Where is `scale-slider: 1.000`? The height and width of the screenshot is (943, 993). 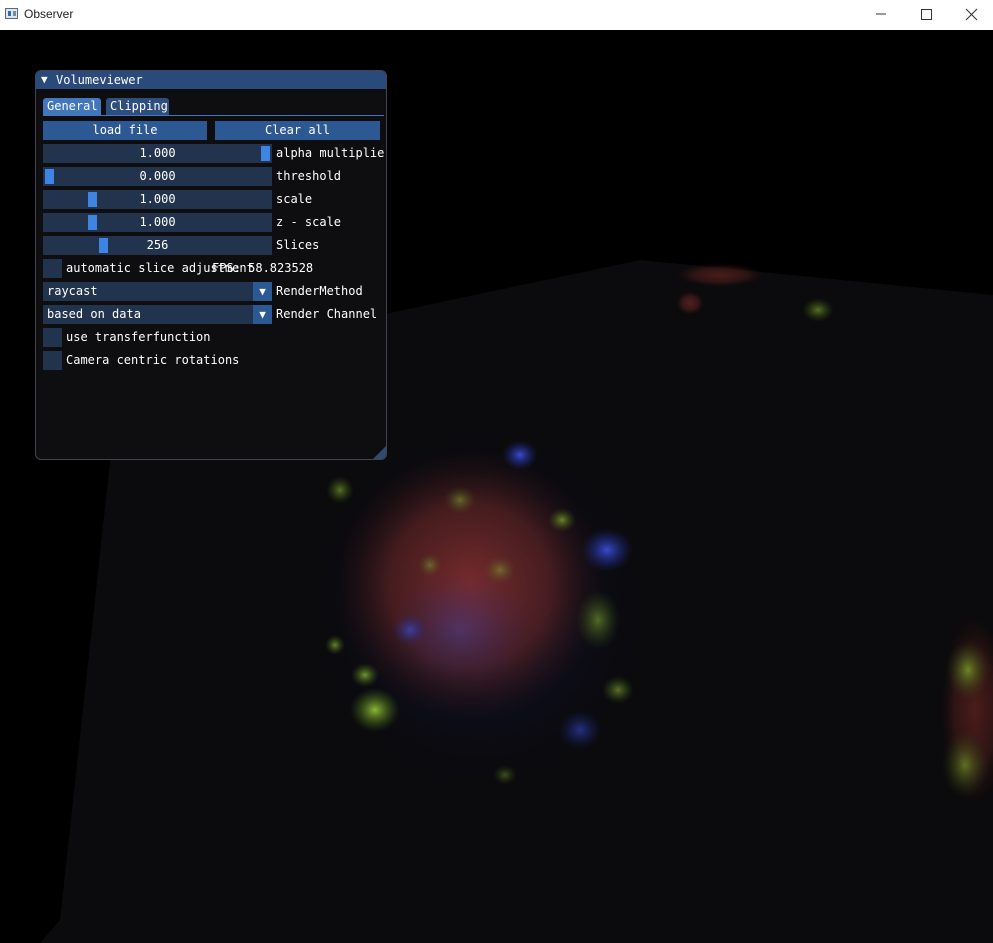 scale-slider: 1.000 is located at coordinates (157, 199).